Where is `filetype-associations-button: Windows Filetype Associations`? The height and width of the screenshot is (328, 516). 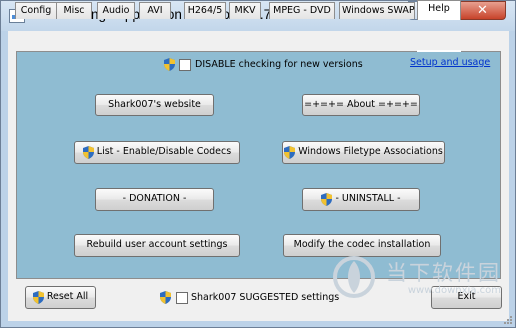
filetype-associations-button: Windows Filetype Associations is located at coordinates (363, 152).